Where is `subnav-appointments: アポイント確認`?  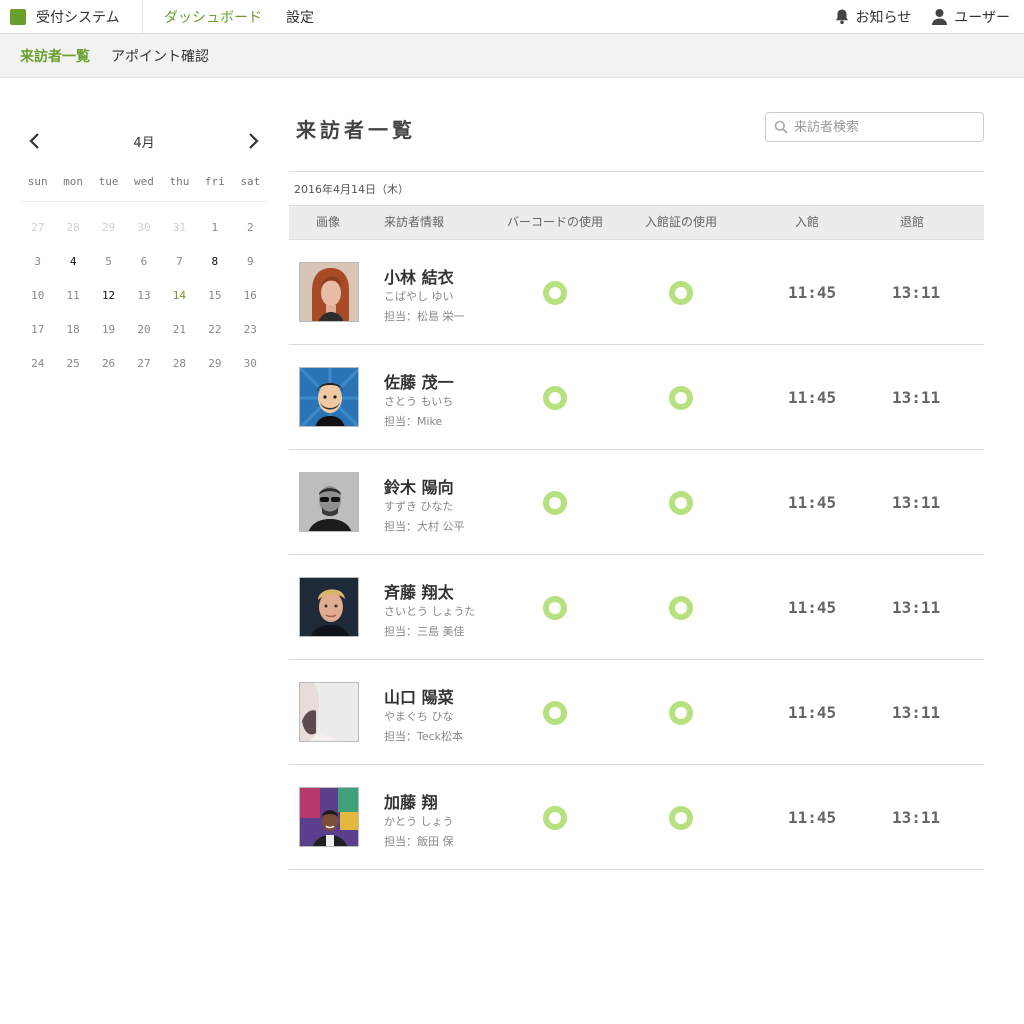 subnav-appointments: アポイント確認 is located at coordinates (160, 56).